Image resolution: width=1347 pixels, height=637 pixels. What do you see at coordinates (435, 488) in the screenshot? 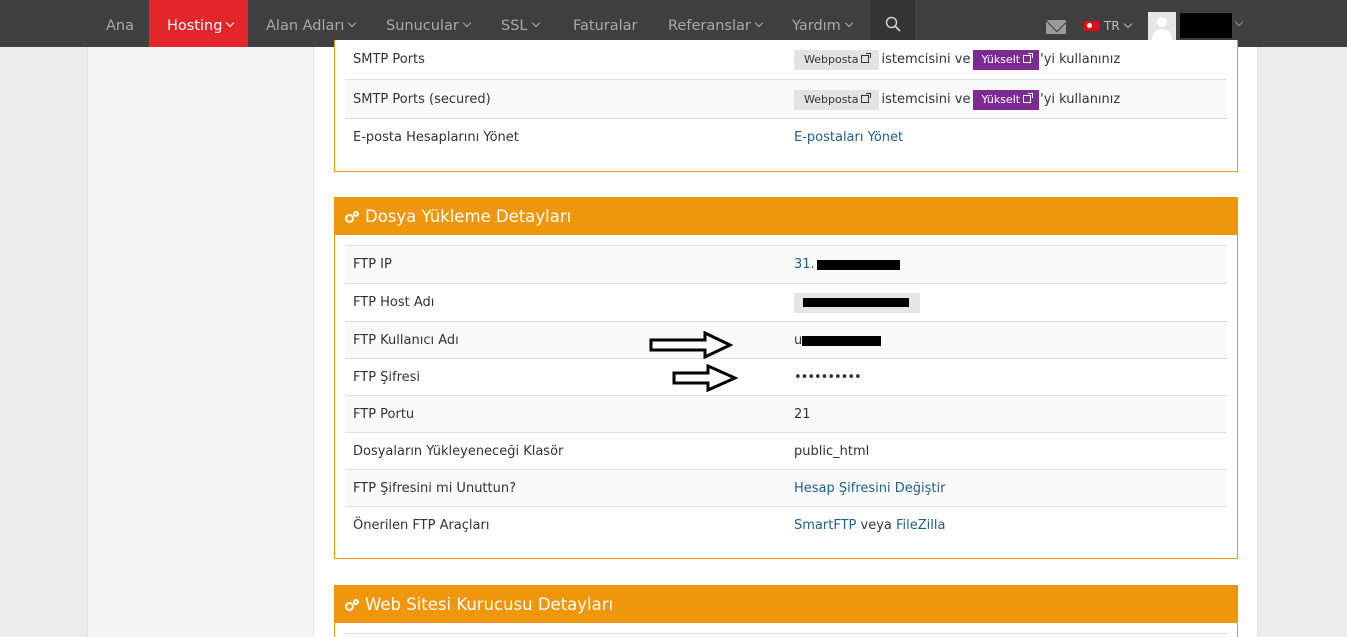
I see `row-label: FTP Şifresini mi Unuttun?` at bounding box center [435, 488].